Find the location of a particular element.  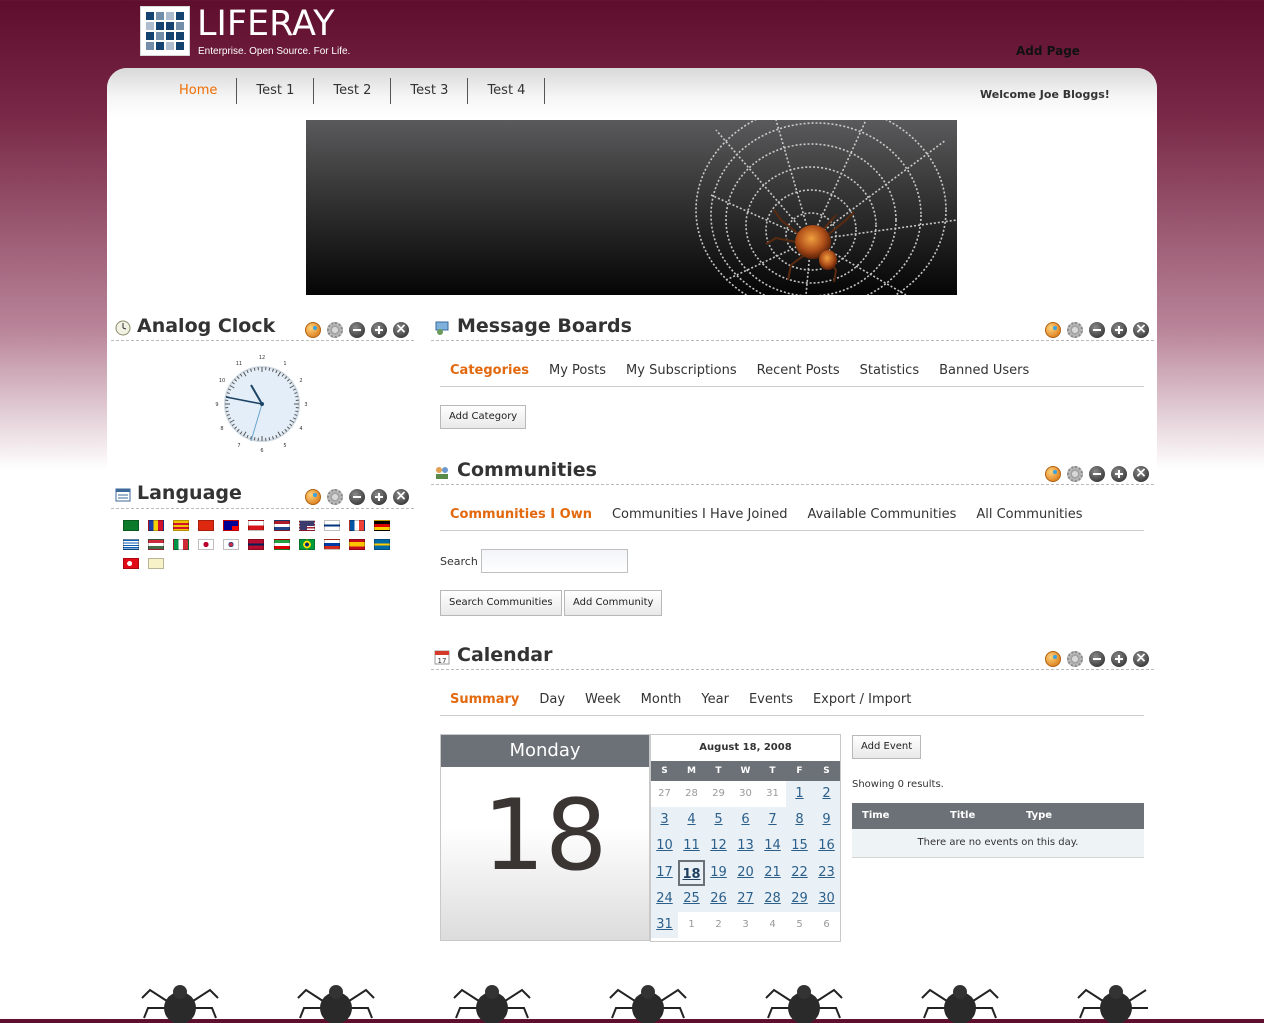

tab-categories: Categories is located at coordinates (489, 371).